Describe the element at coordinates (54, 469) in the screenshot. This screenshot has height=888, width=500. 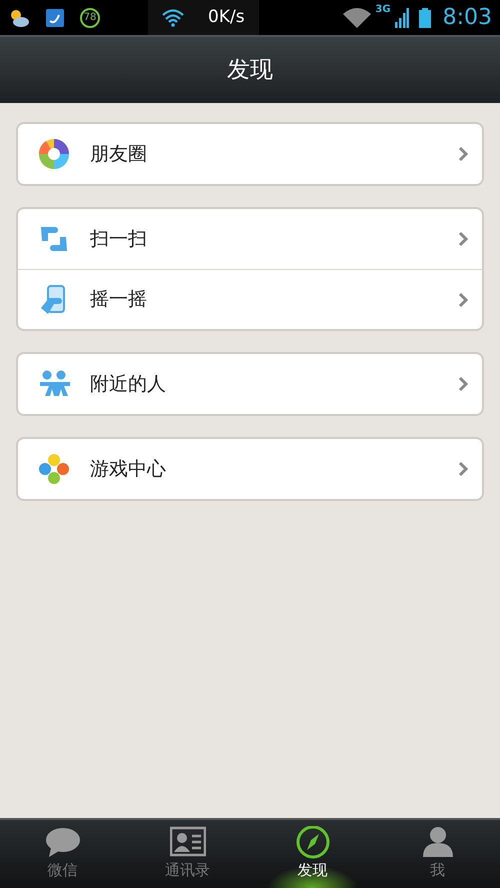
I see `colored-dots-icon` at that location.